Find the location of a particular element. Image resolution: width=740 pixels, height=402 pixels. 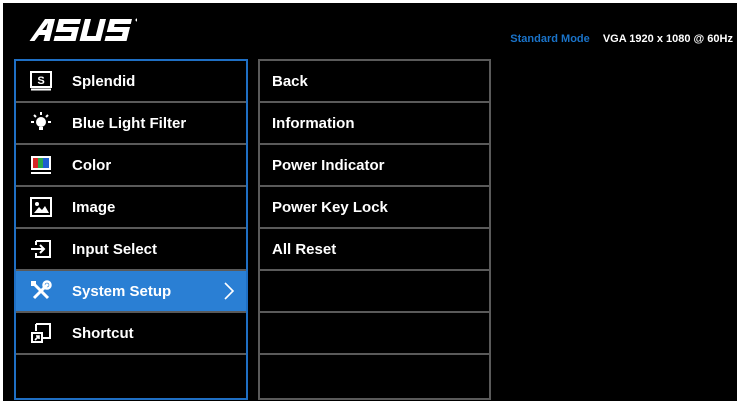

submenu-item-label: Power Indicator is located at coordinates (328, 165).